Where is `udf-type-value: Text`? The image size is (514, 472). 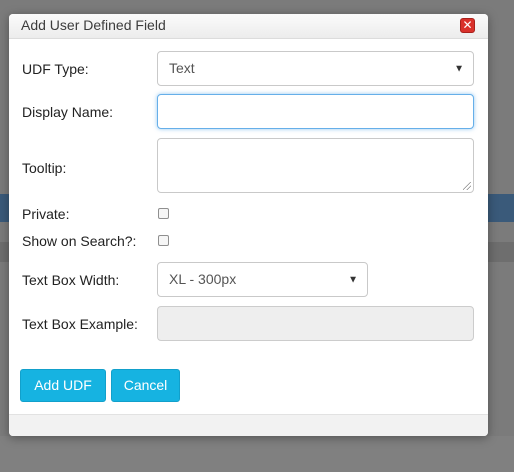
udf-type-value: Text is located at coordinates (182, 68).